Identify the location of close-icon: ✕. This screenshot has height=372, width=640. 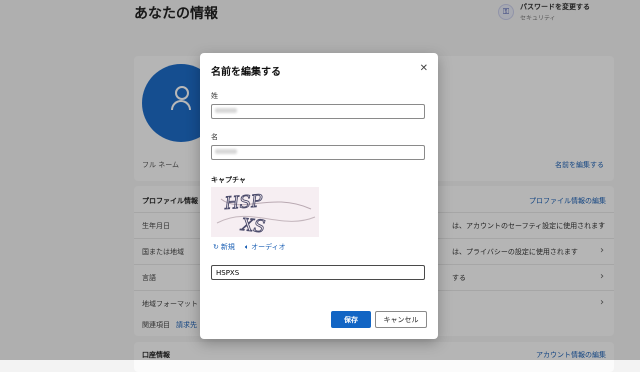
(424, 68).